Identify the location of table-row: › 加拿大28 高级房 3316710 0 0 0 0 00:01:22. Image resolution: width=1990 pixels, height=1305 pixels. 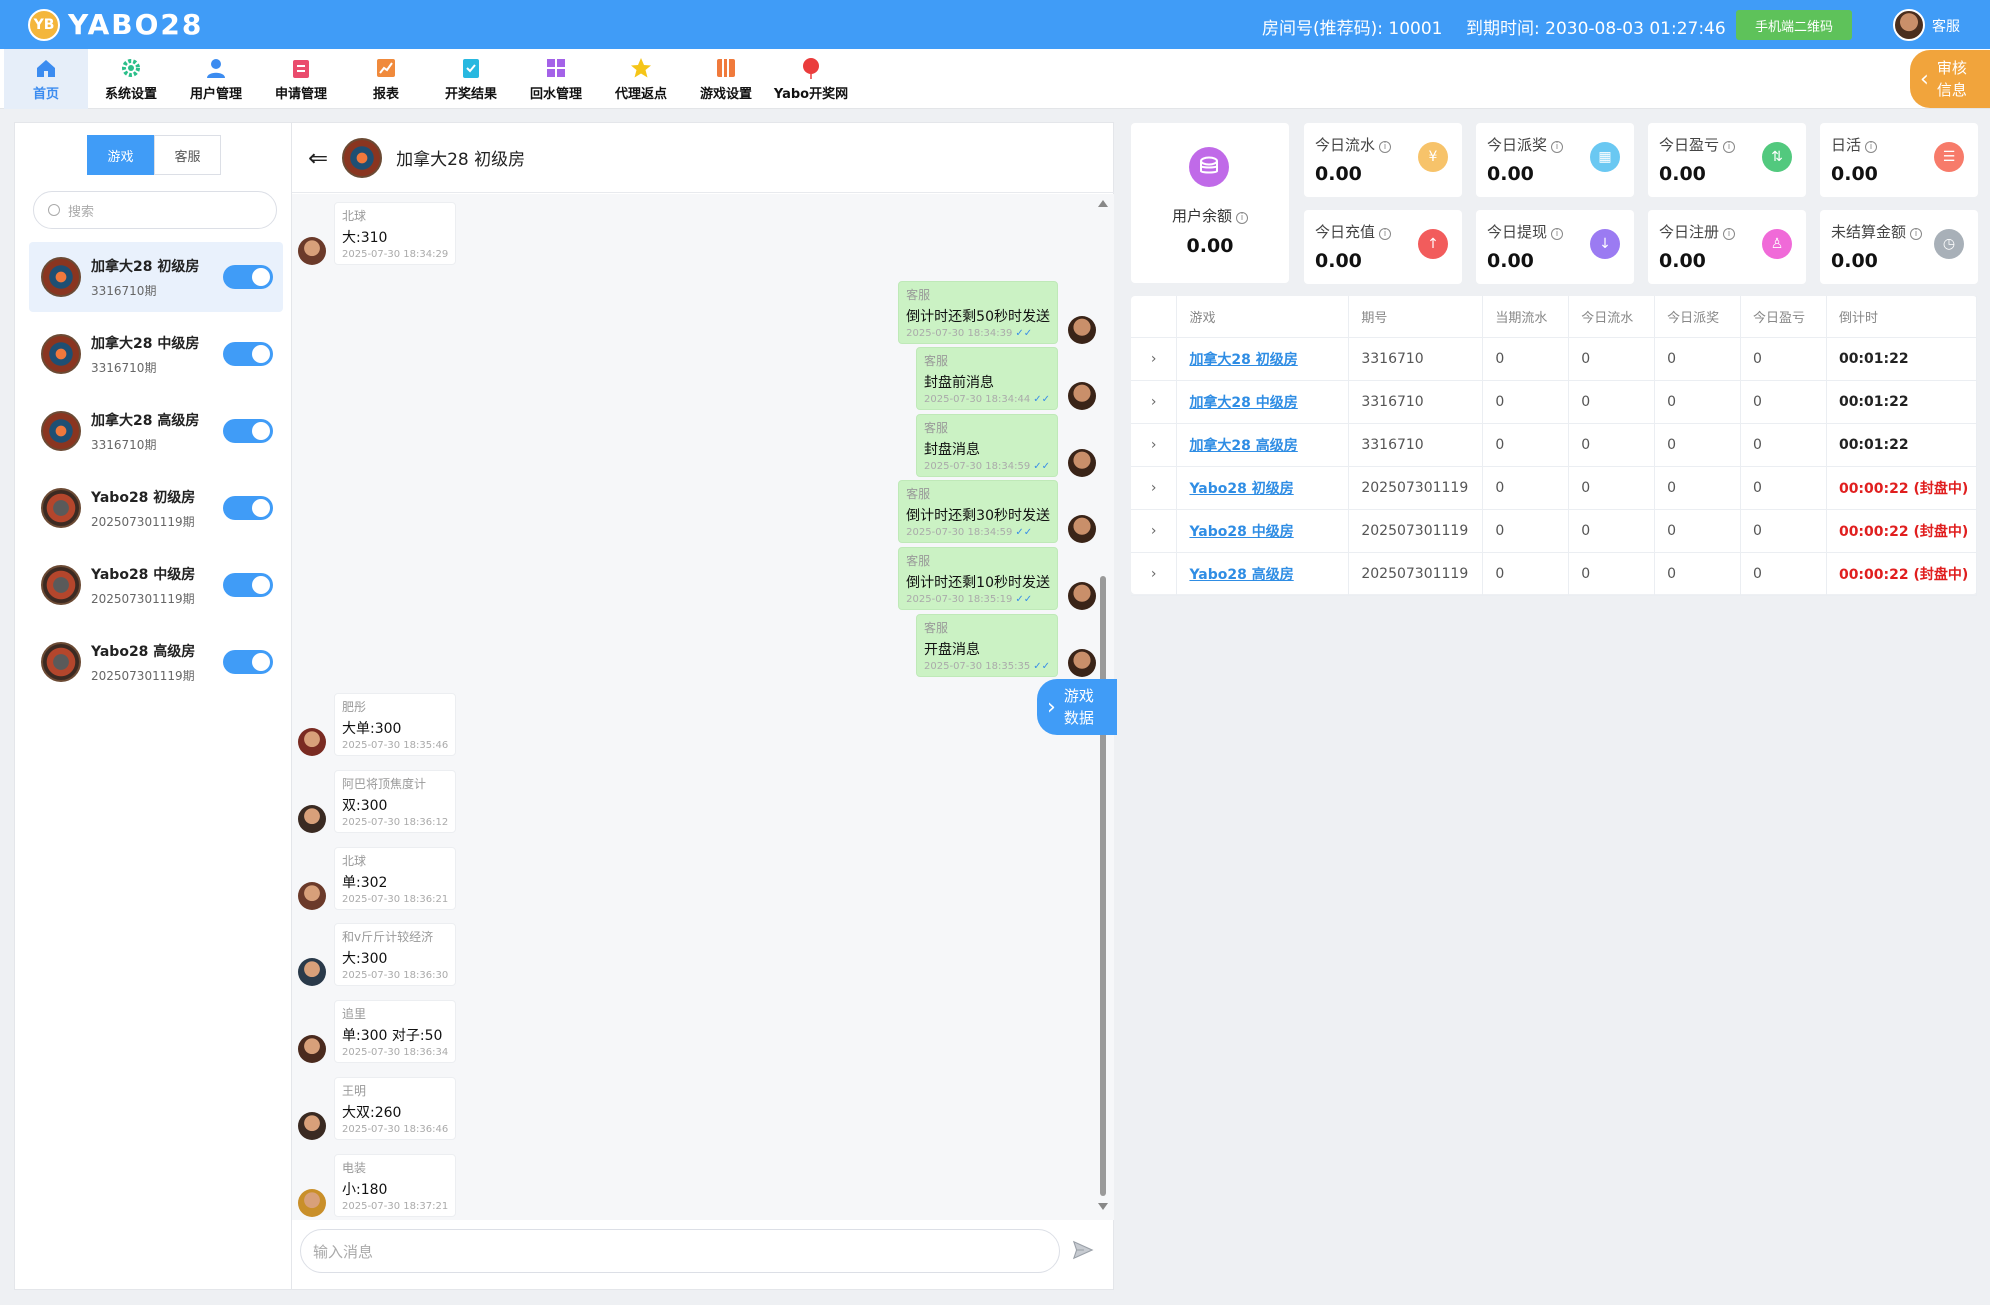
(1554, 445).